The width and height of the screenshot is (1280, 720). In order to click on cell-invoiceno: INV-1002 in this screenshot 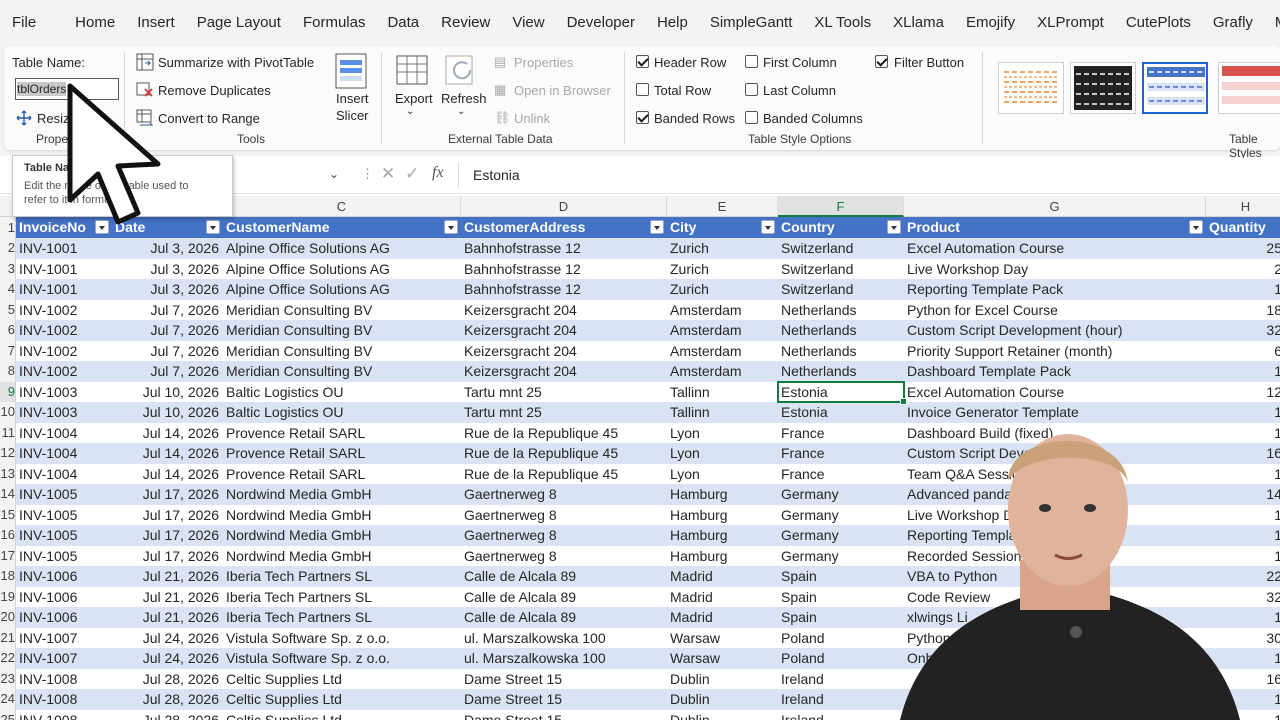, I will do `click(64, 351)`.